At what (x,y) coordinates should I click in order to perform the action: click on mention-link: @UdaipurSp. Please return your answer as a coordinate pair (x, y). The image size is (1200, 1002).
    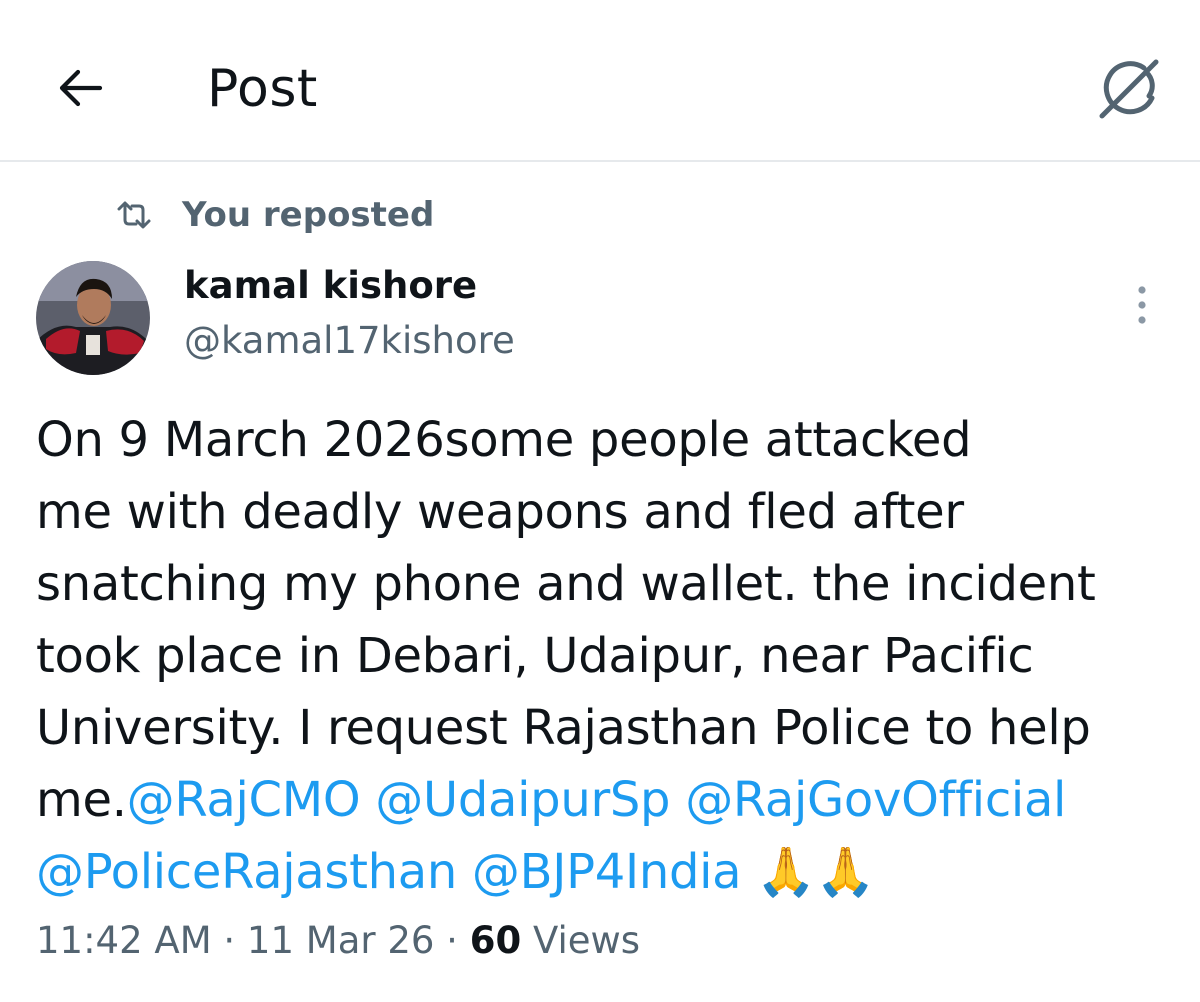
    Looking at the image, I should click on (522, 800).